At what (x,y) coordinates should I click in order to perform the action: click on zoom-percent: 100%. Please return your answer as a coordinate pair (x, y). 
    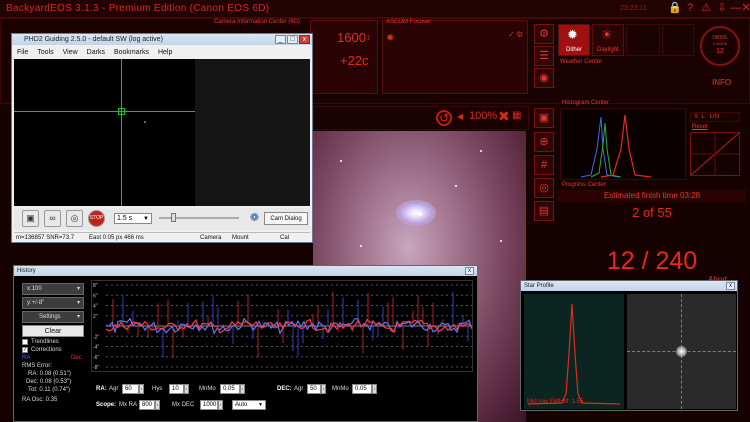
    Looking at the image, I should click on (483, 116).